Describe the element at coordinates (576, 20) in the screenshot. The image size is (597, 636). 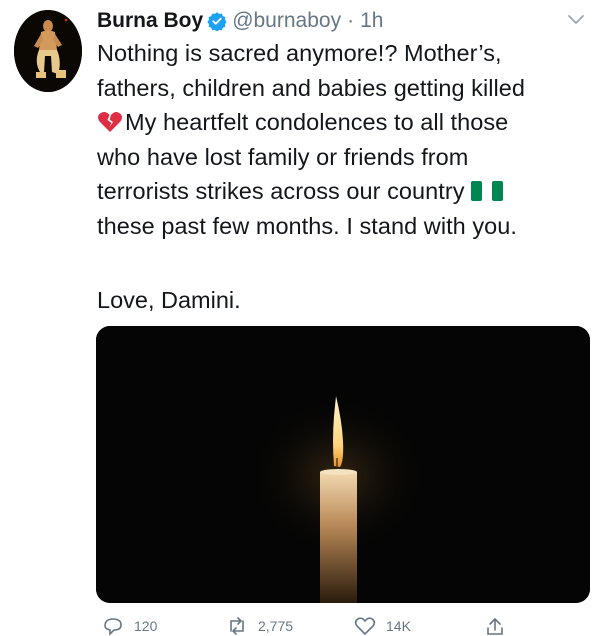
I see `chevron-down-icon` at that location.